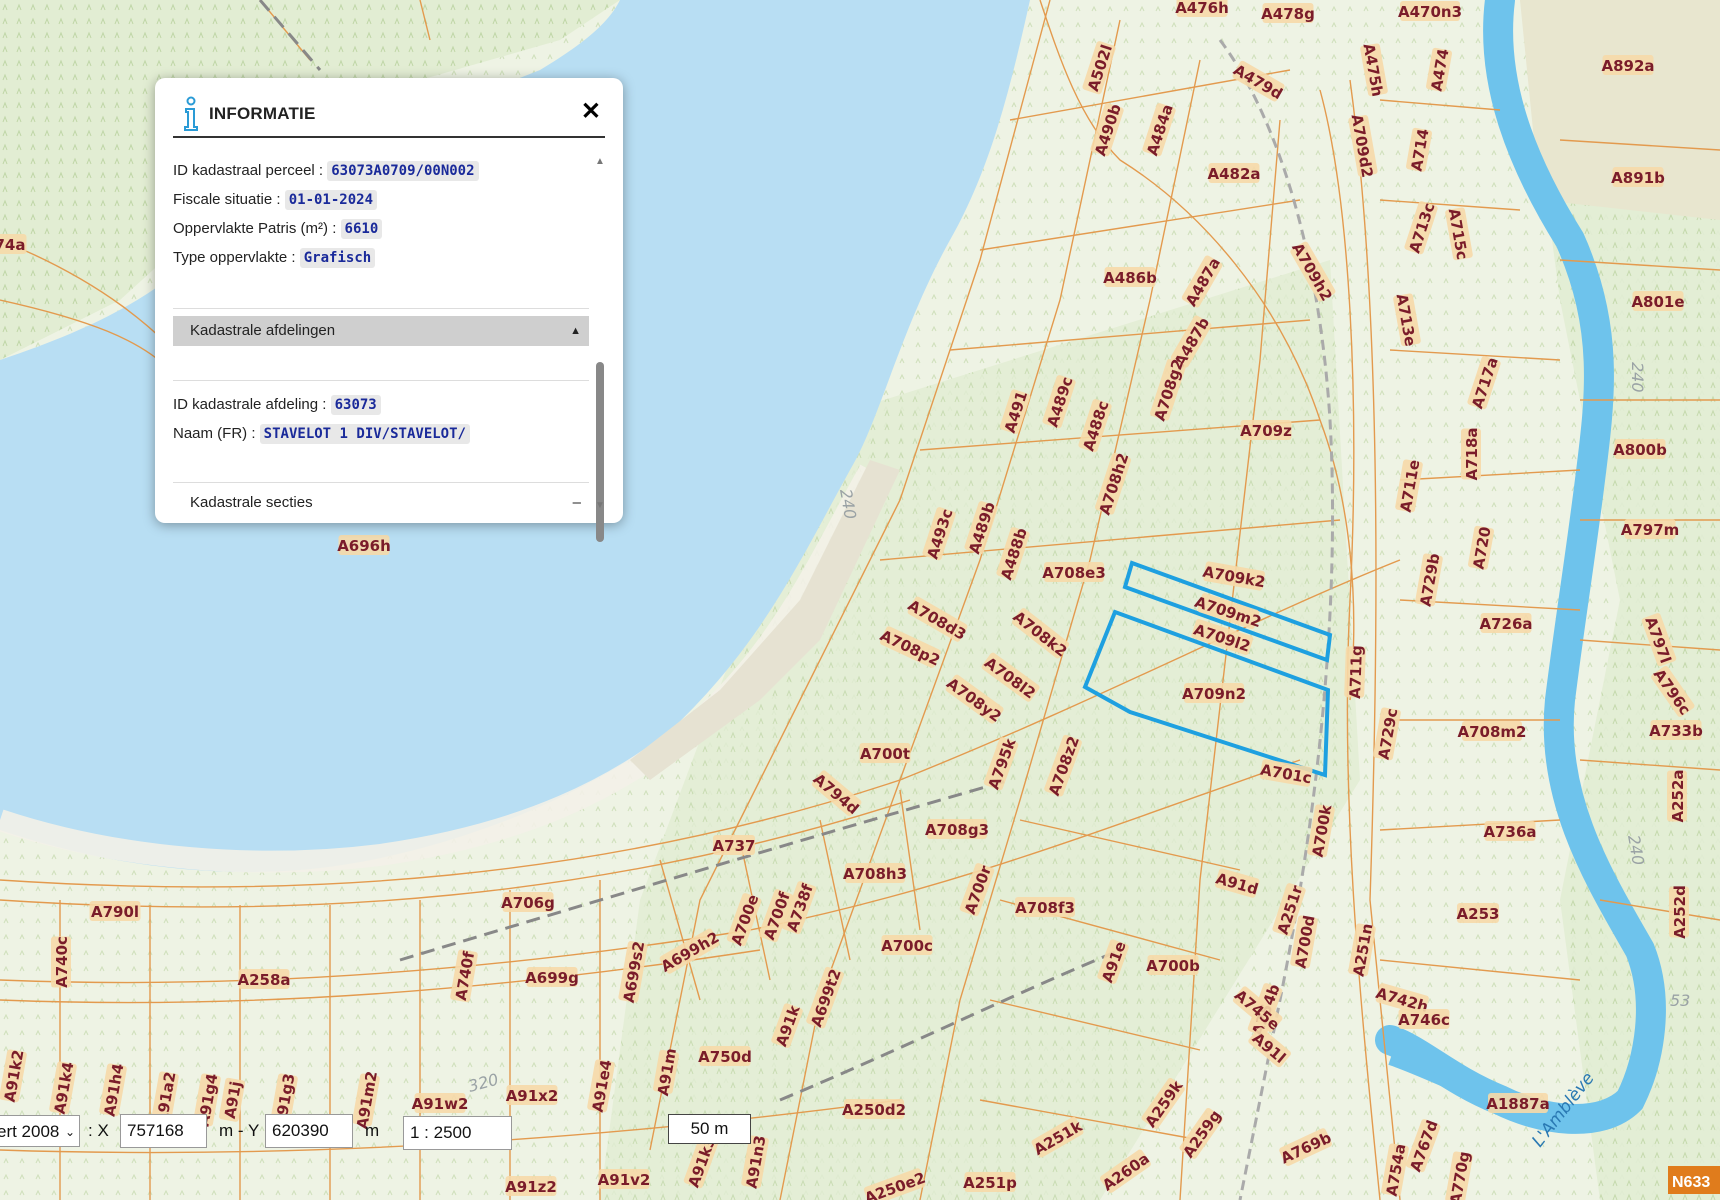 Image resolution: width=1720 pixels, height=1200 pixels. Describe the element at coordinates (1202, 8) in the screenshot. I see `parcel-label: A476h` at that location.